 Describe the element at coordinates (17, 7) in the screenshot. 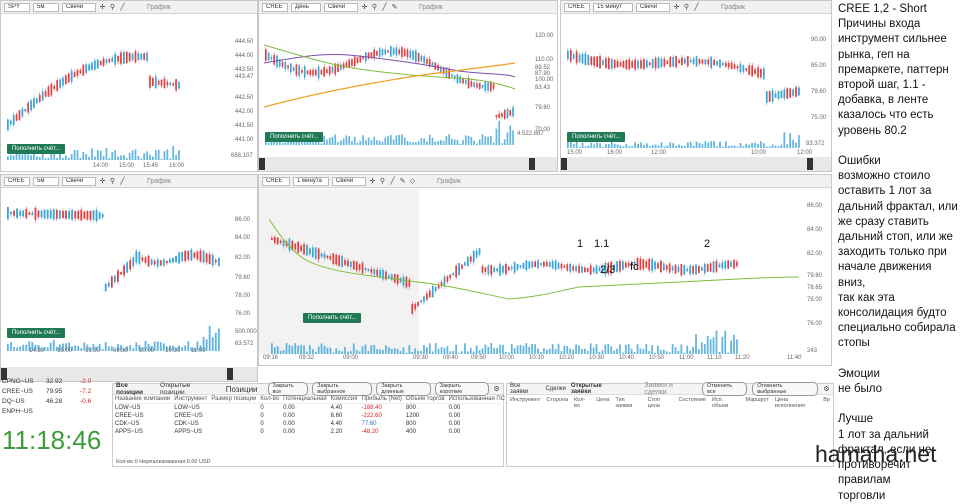

I see `symbol-select: SPY` at that location.